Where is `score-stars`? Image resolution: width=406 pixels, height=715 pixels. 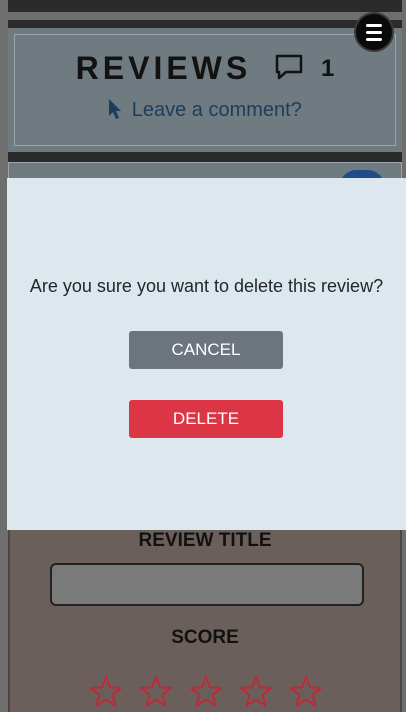 score-stars is located at coordinates (208, 694).